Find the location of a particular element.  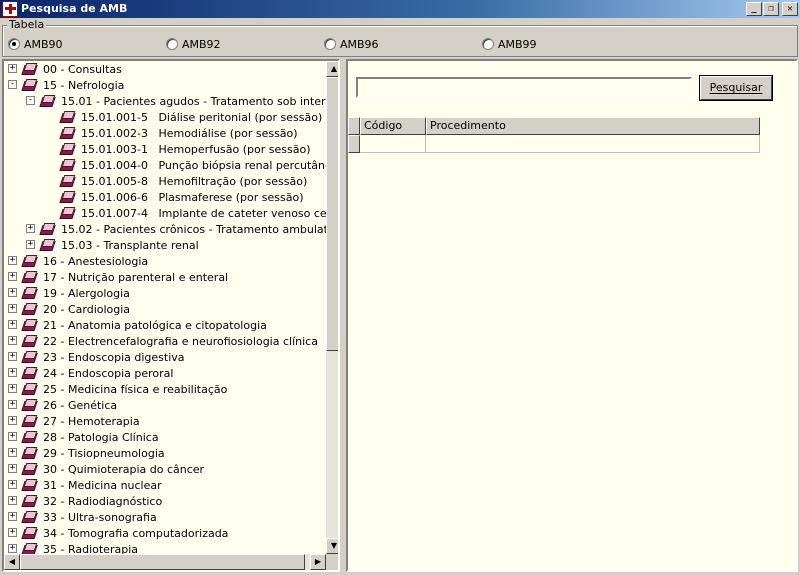

column-header-codigo: Código is located at coordinates (393, 126).